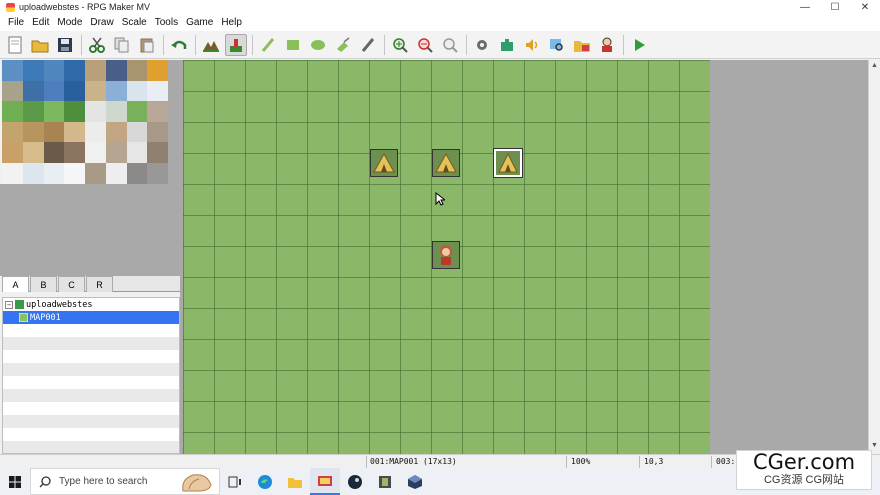 The width and height of the screenshot is (880, 495). What do you see at coordinates (343, 45) in the screenshot?
I see `flood-fill-icon` at bounding box center [343, 45].